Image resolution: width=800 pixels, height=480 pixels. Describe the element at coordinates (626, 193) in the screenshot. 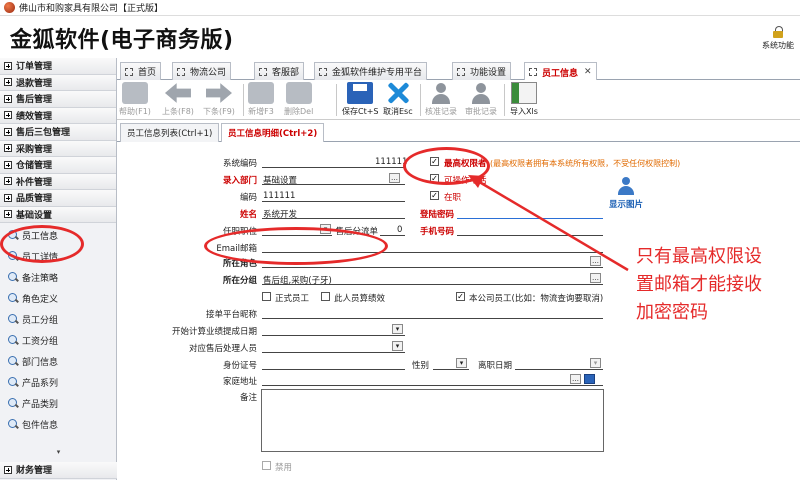

I see `show-photo-button: 显示图片` at that location.